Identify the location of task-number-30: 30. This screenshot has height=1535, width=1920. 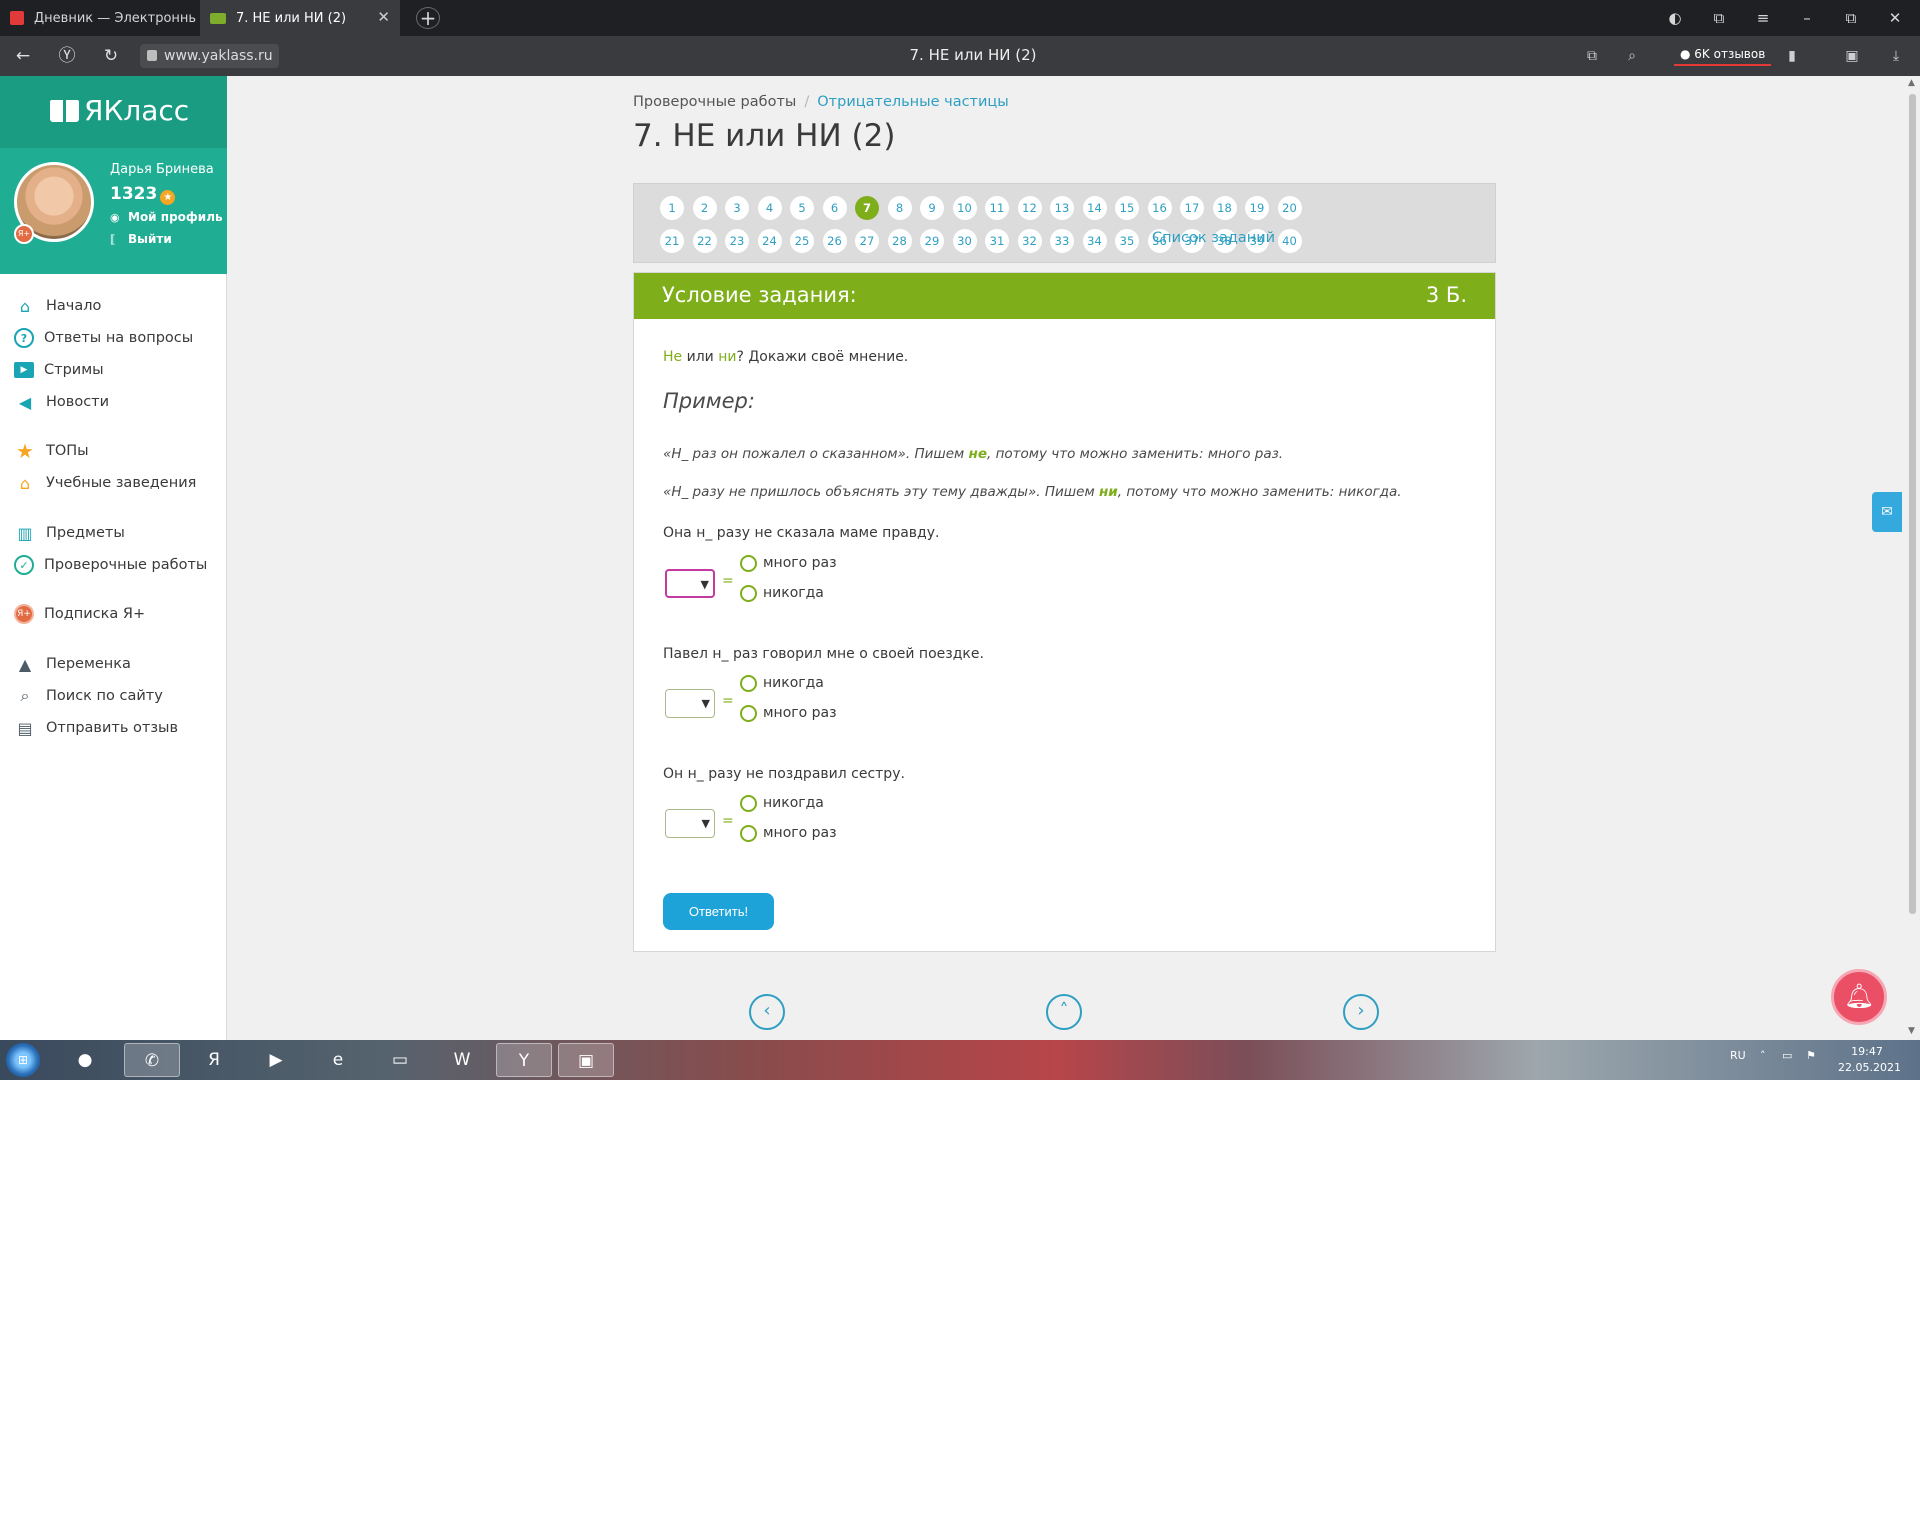
(964, 241).